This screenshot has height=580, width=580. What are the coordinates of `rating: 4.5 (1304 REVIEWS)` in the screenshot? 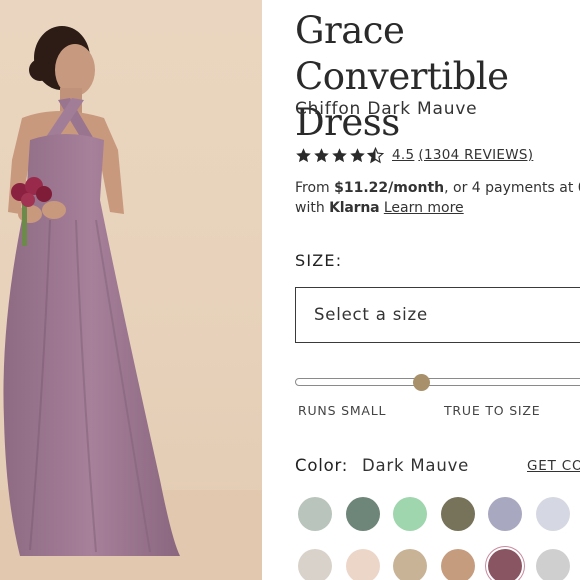 It's located at (416, 155).